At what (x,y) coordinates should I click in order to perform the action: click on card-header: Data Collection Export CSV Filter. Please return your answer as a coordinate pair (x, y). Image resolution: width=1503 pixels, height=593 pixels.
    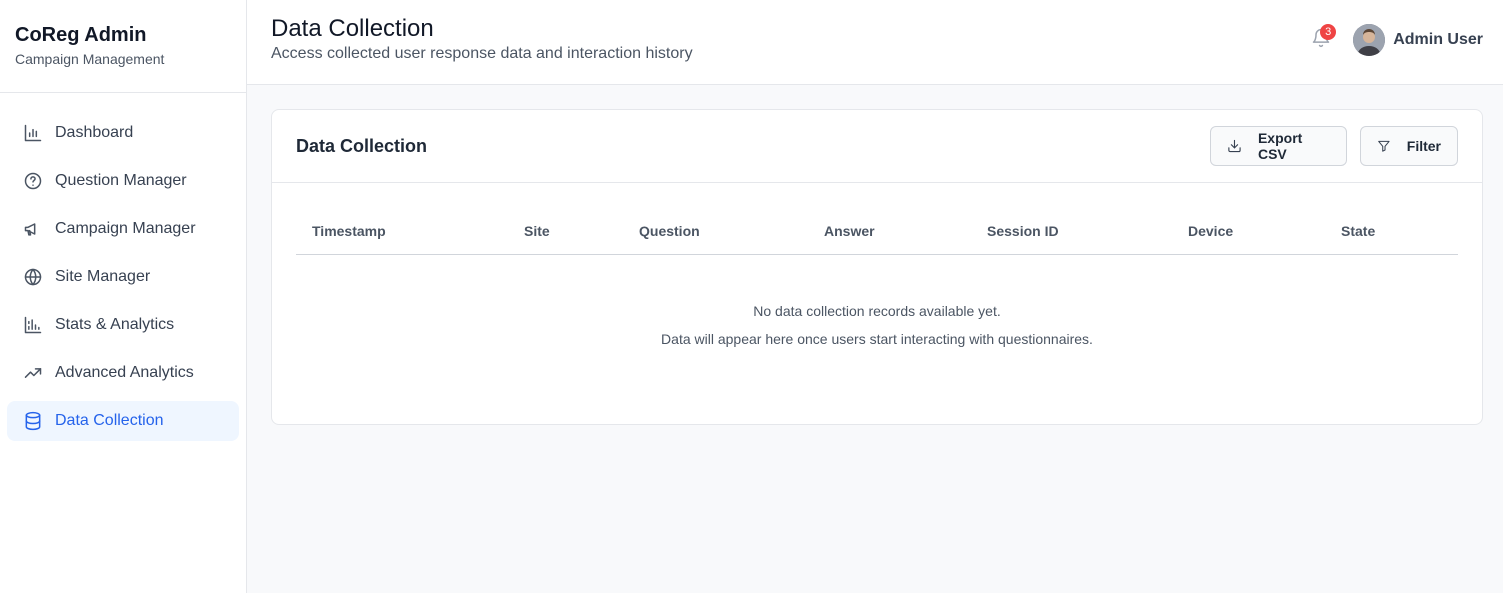
    Looking at the image, I should click on (877, 146).